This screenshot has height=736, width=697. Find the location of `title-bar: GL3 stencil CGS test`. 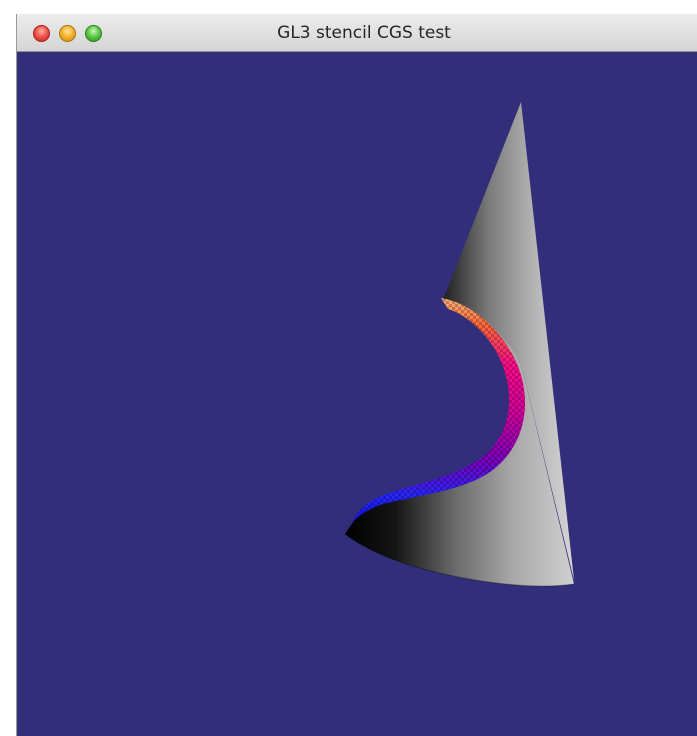

title-bar: GL3 stencil CGS test is located at coordinates (357, 33).